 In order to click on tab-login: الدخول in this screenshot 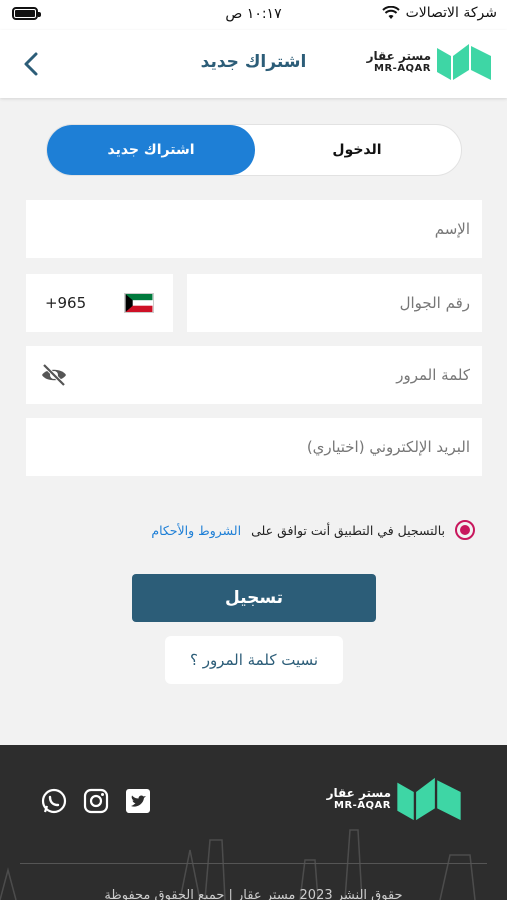, I will do `click(357, 150)`.